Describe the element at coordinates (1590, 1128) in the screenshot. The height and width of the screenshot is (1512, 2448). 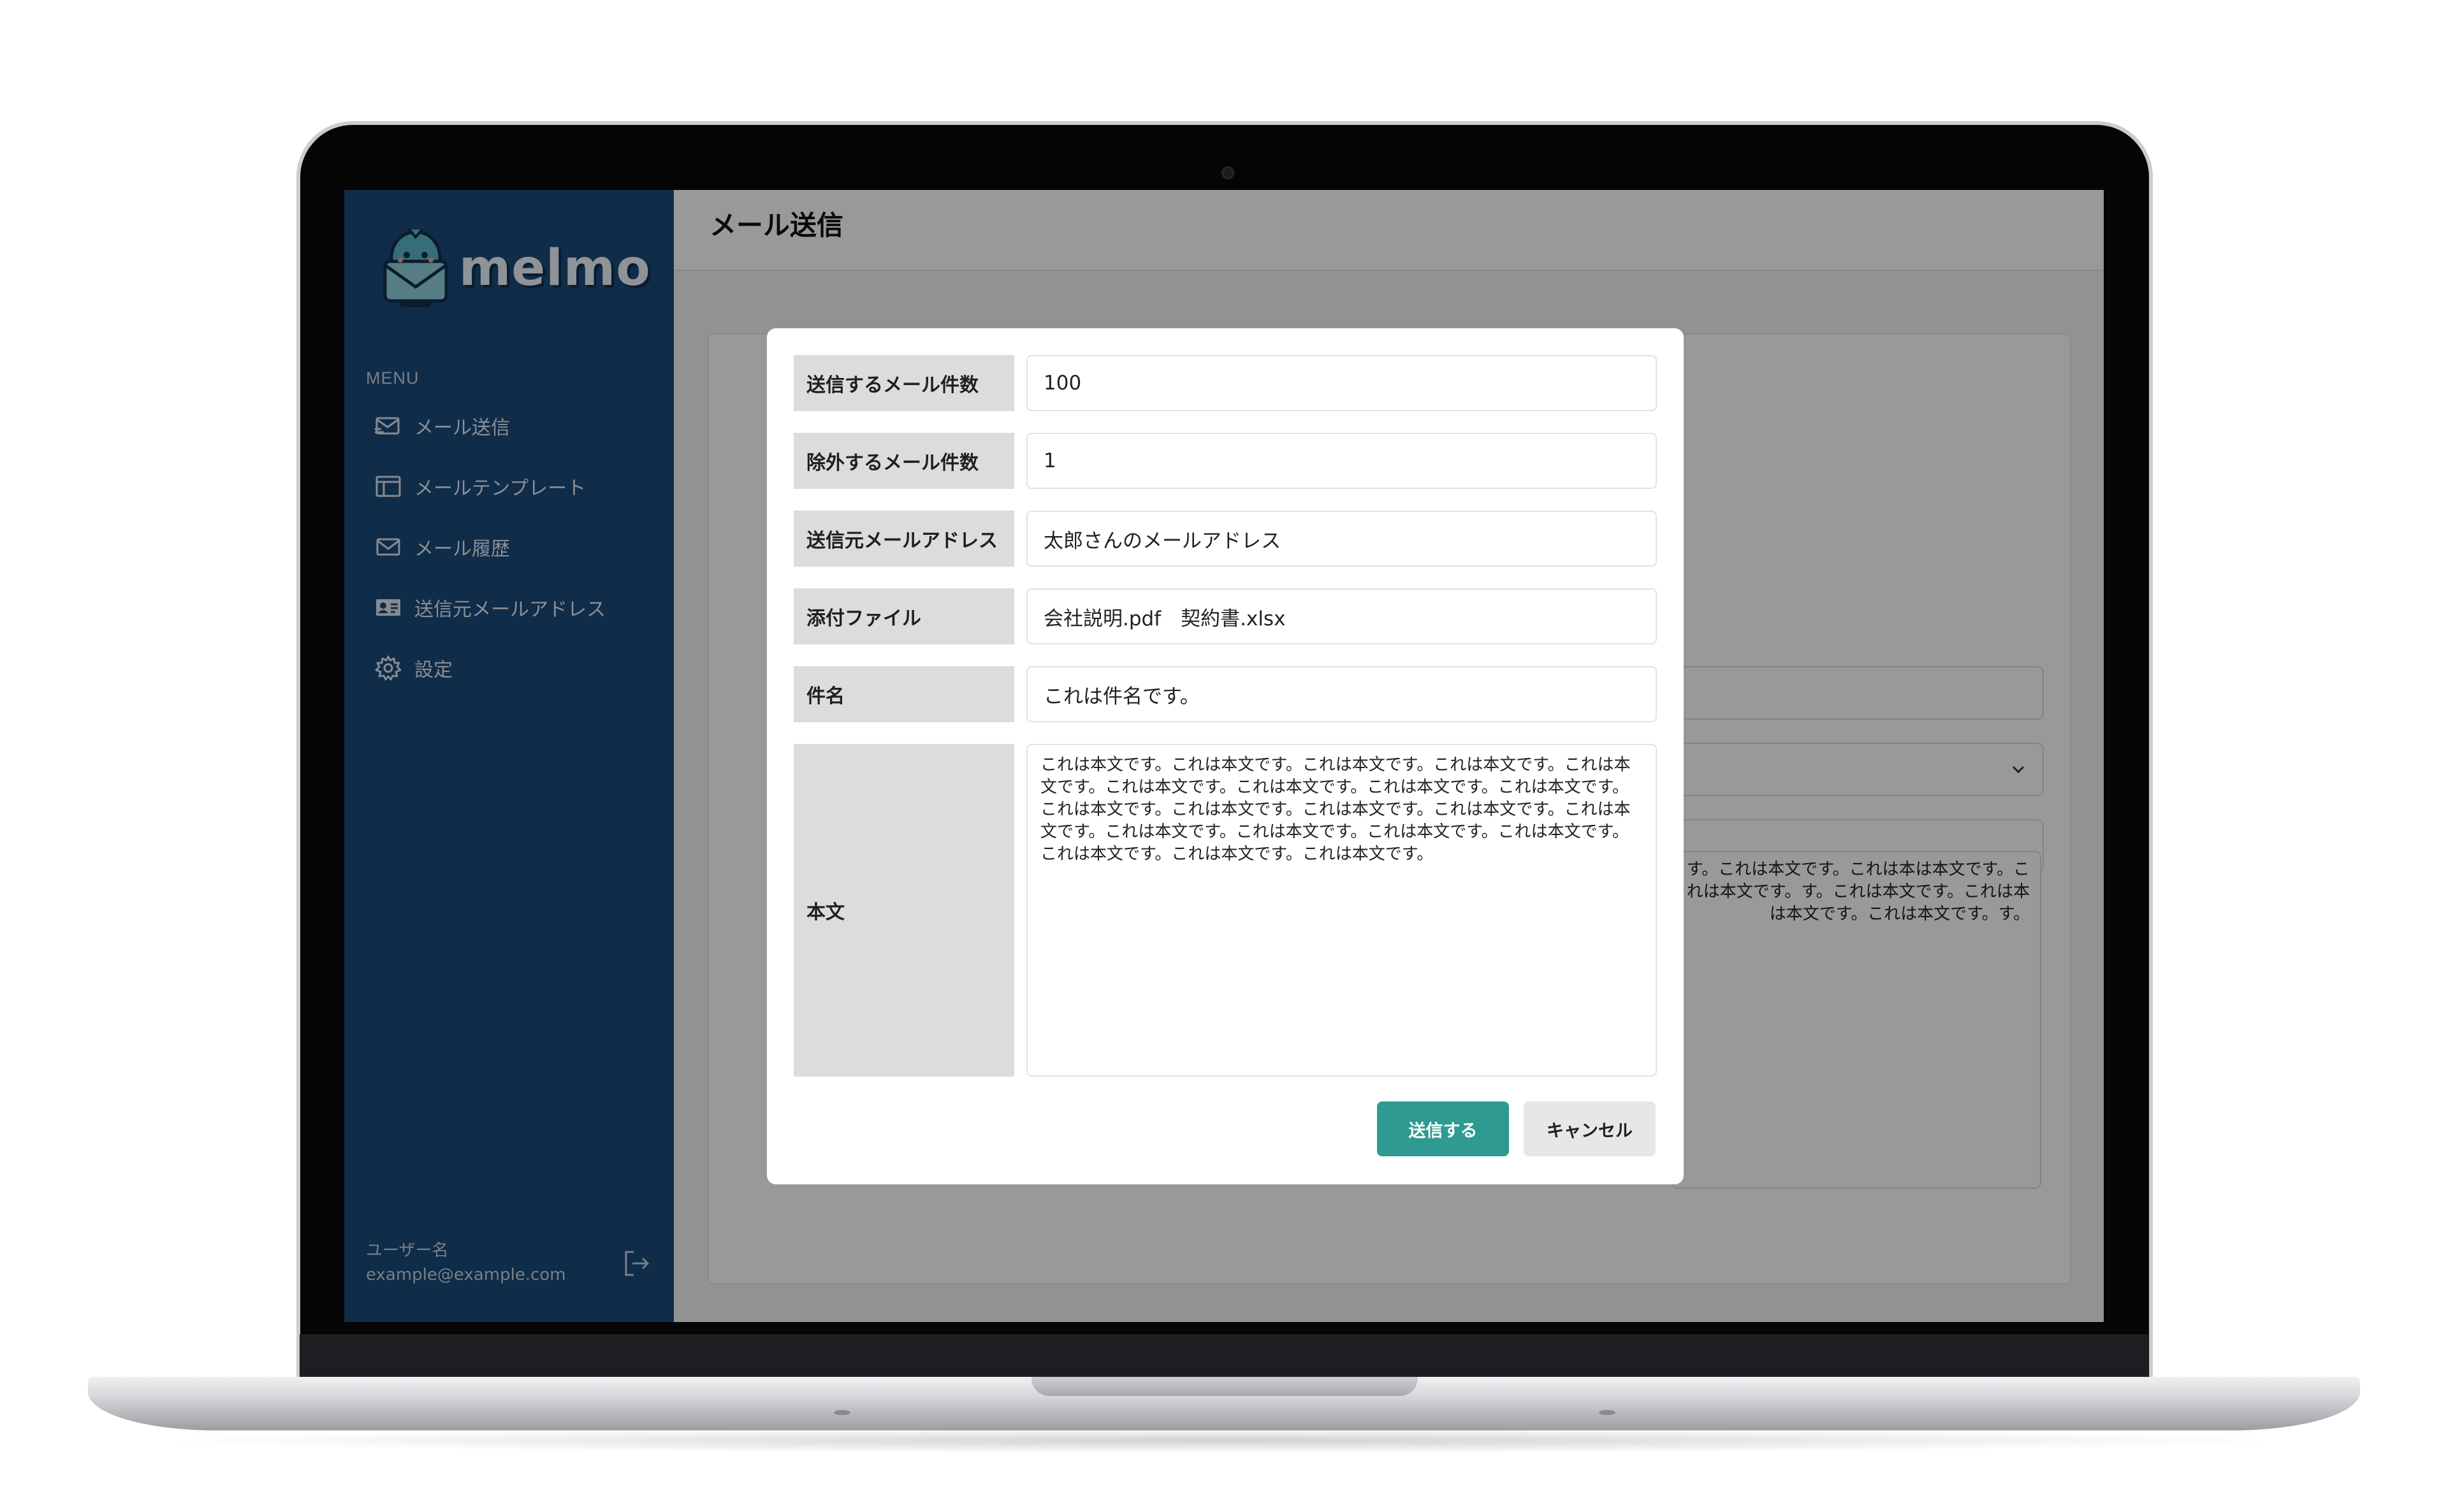
I see `cancel-button: キャンセル` at that location.